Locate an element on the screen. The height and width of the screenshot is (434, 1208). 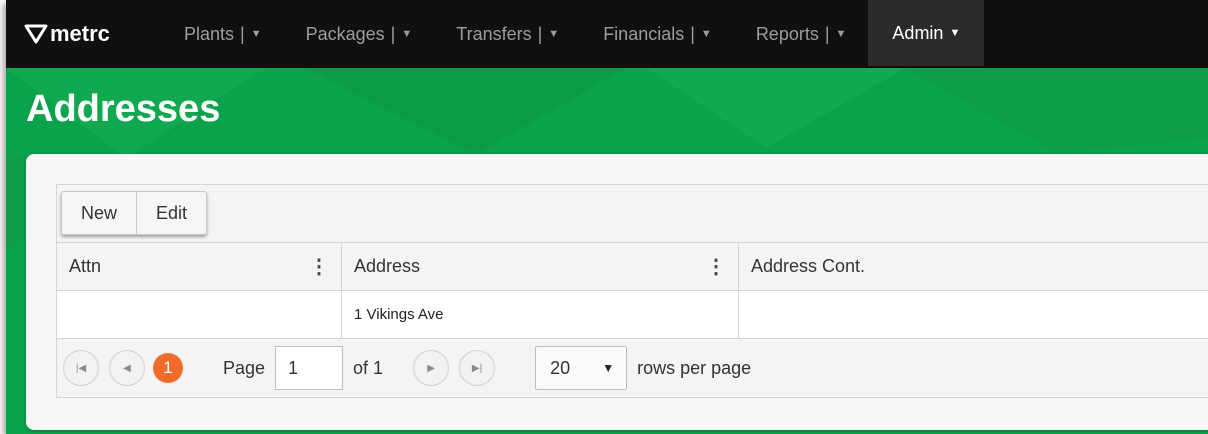
nav-admin-label: Admin is located at coordinates (918, 32).